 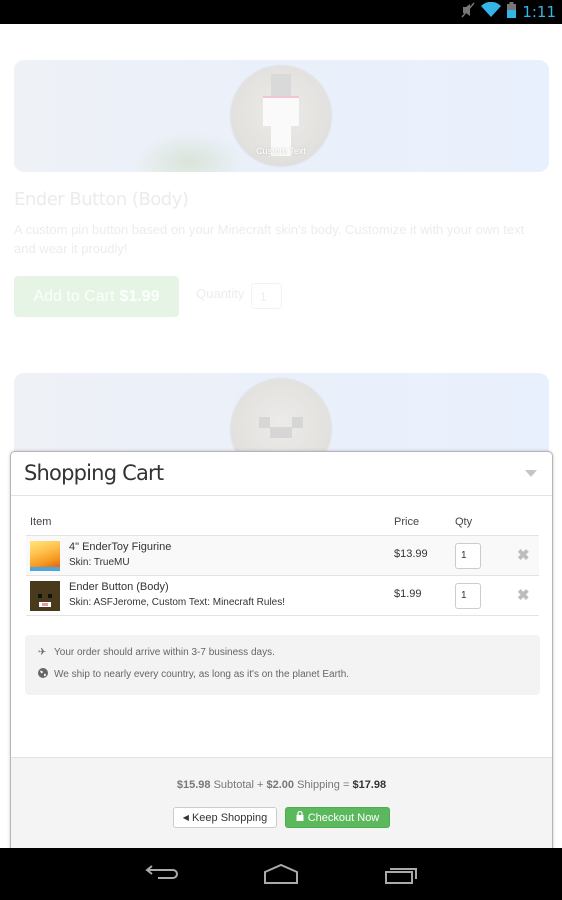 What do you see at coordinates (369, 785) in the screenshot?
I see `total-value: $17.98` at bounding box center [369, 785].